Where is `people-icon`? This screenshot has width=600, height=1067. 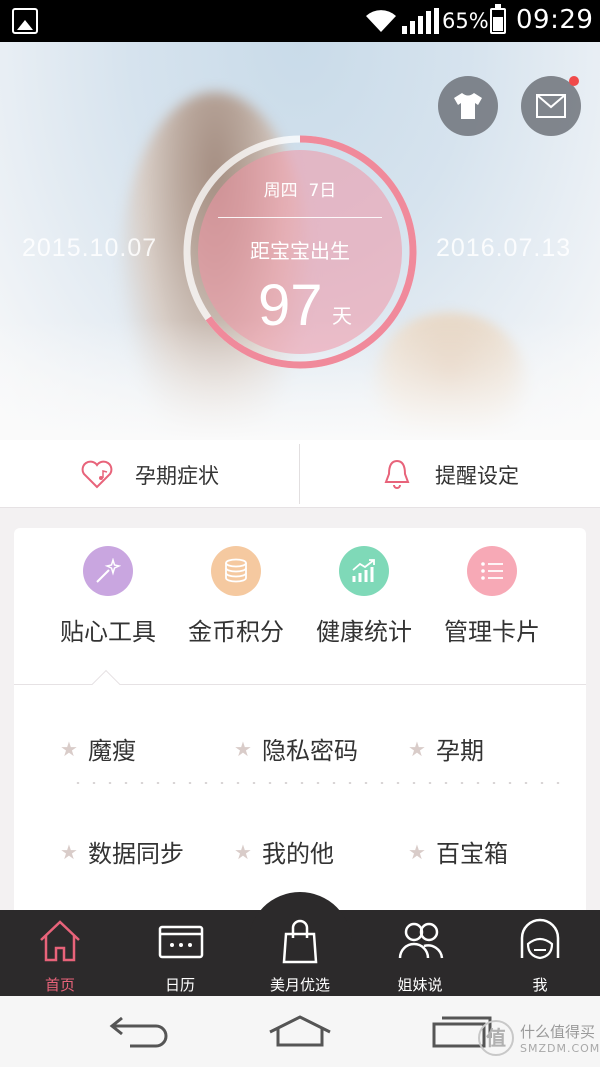
people-icon is located at coordinates (421, 940).